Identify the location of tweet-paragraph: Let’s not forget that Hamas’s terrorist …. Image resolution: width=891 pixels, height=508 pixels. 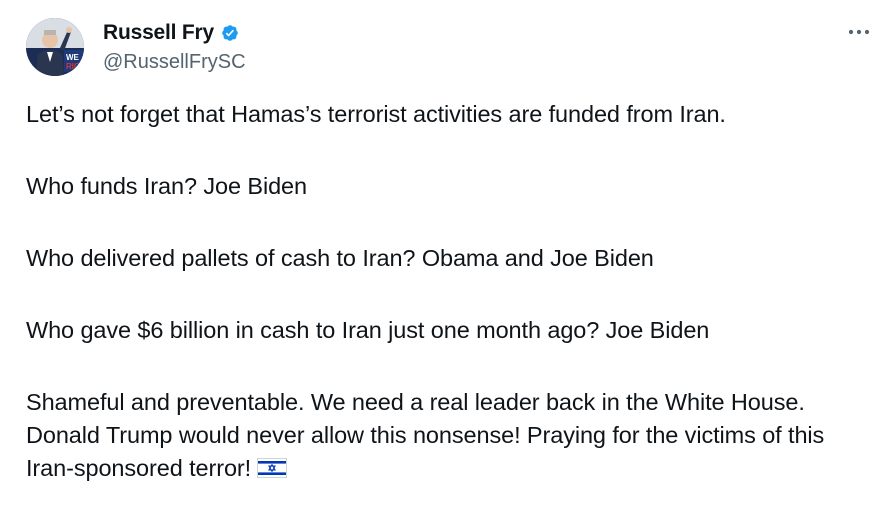
(376, 114).